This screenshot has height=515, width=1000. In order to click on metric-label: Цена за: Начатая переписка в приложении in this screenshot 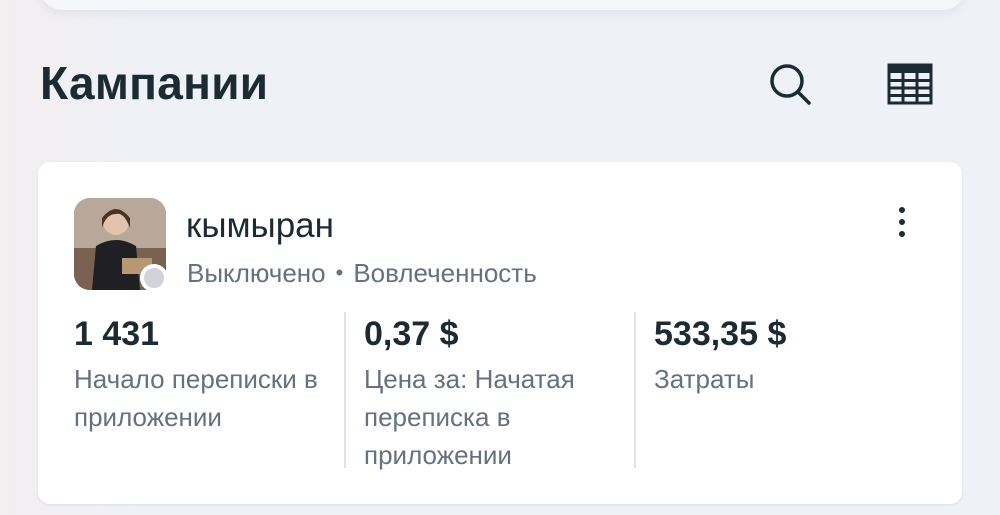, I will do `click(469, 417)`.